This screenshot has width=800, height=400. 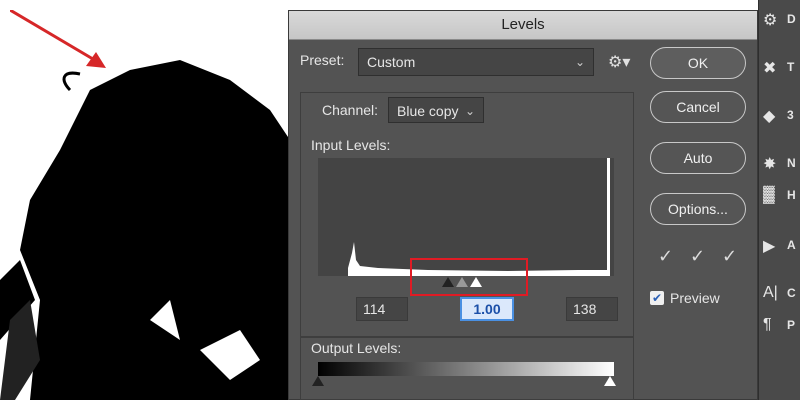 I want to click on layers-icon: ⚙, so click(x=770, y=20).